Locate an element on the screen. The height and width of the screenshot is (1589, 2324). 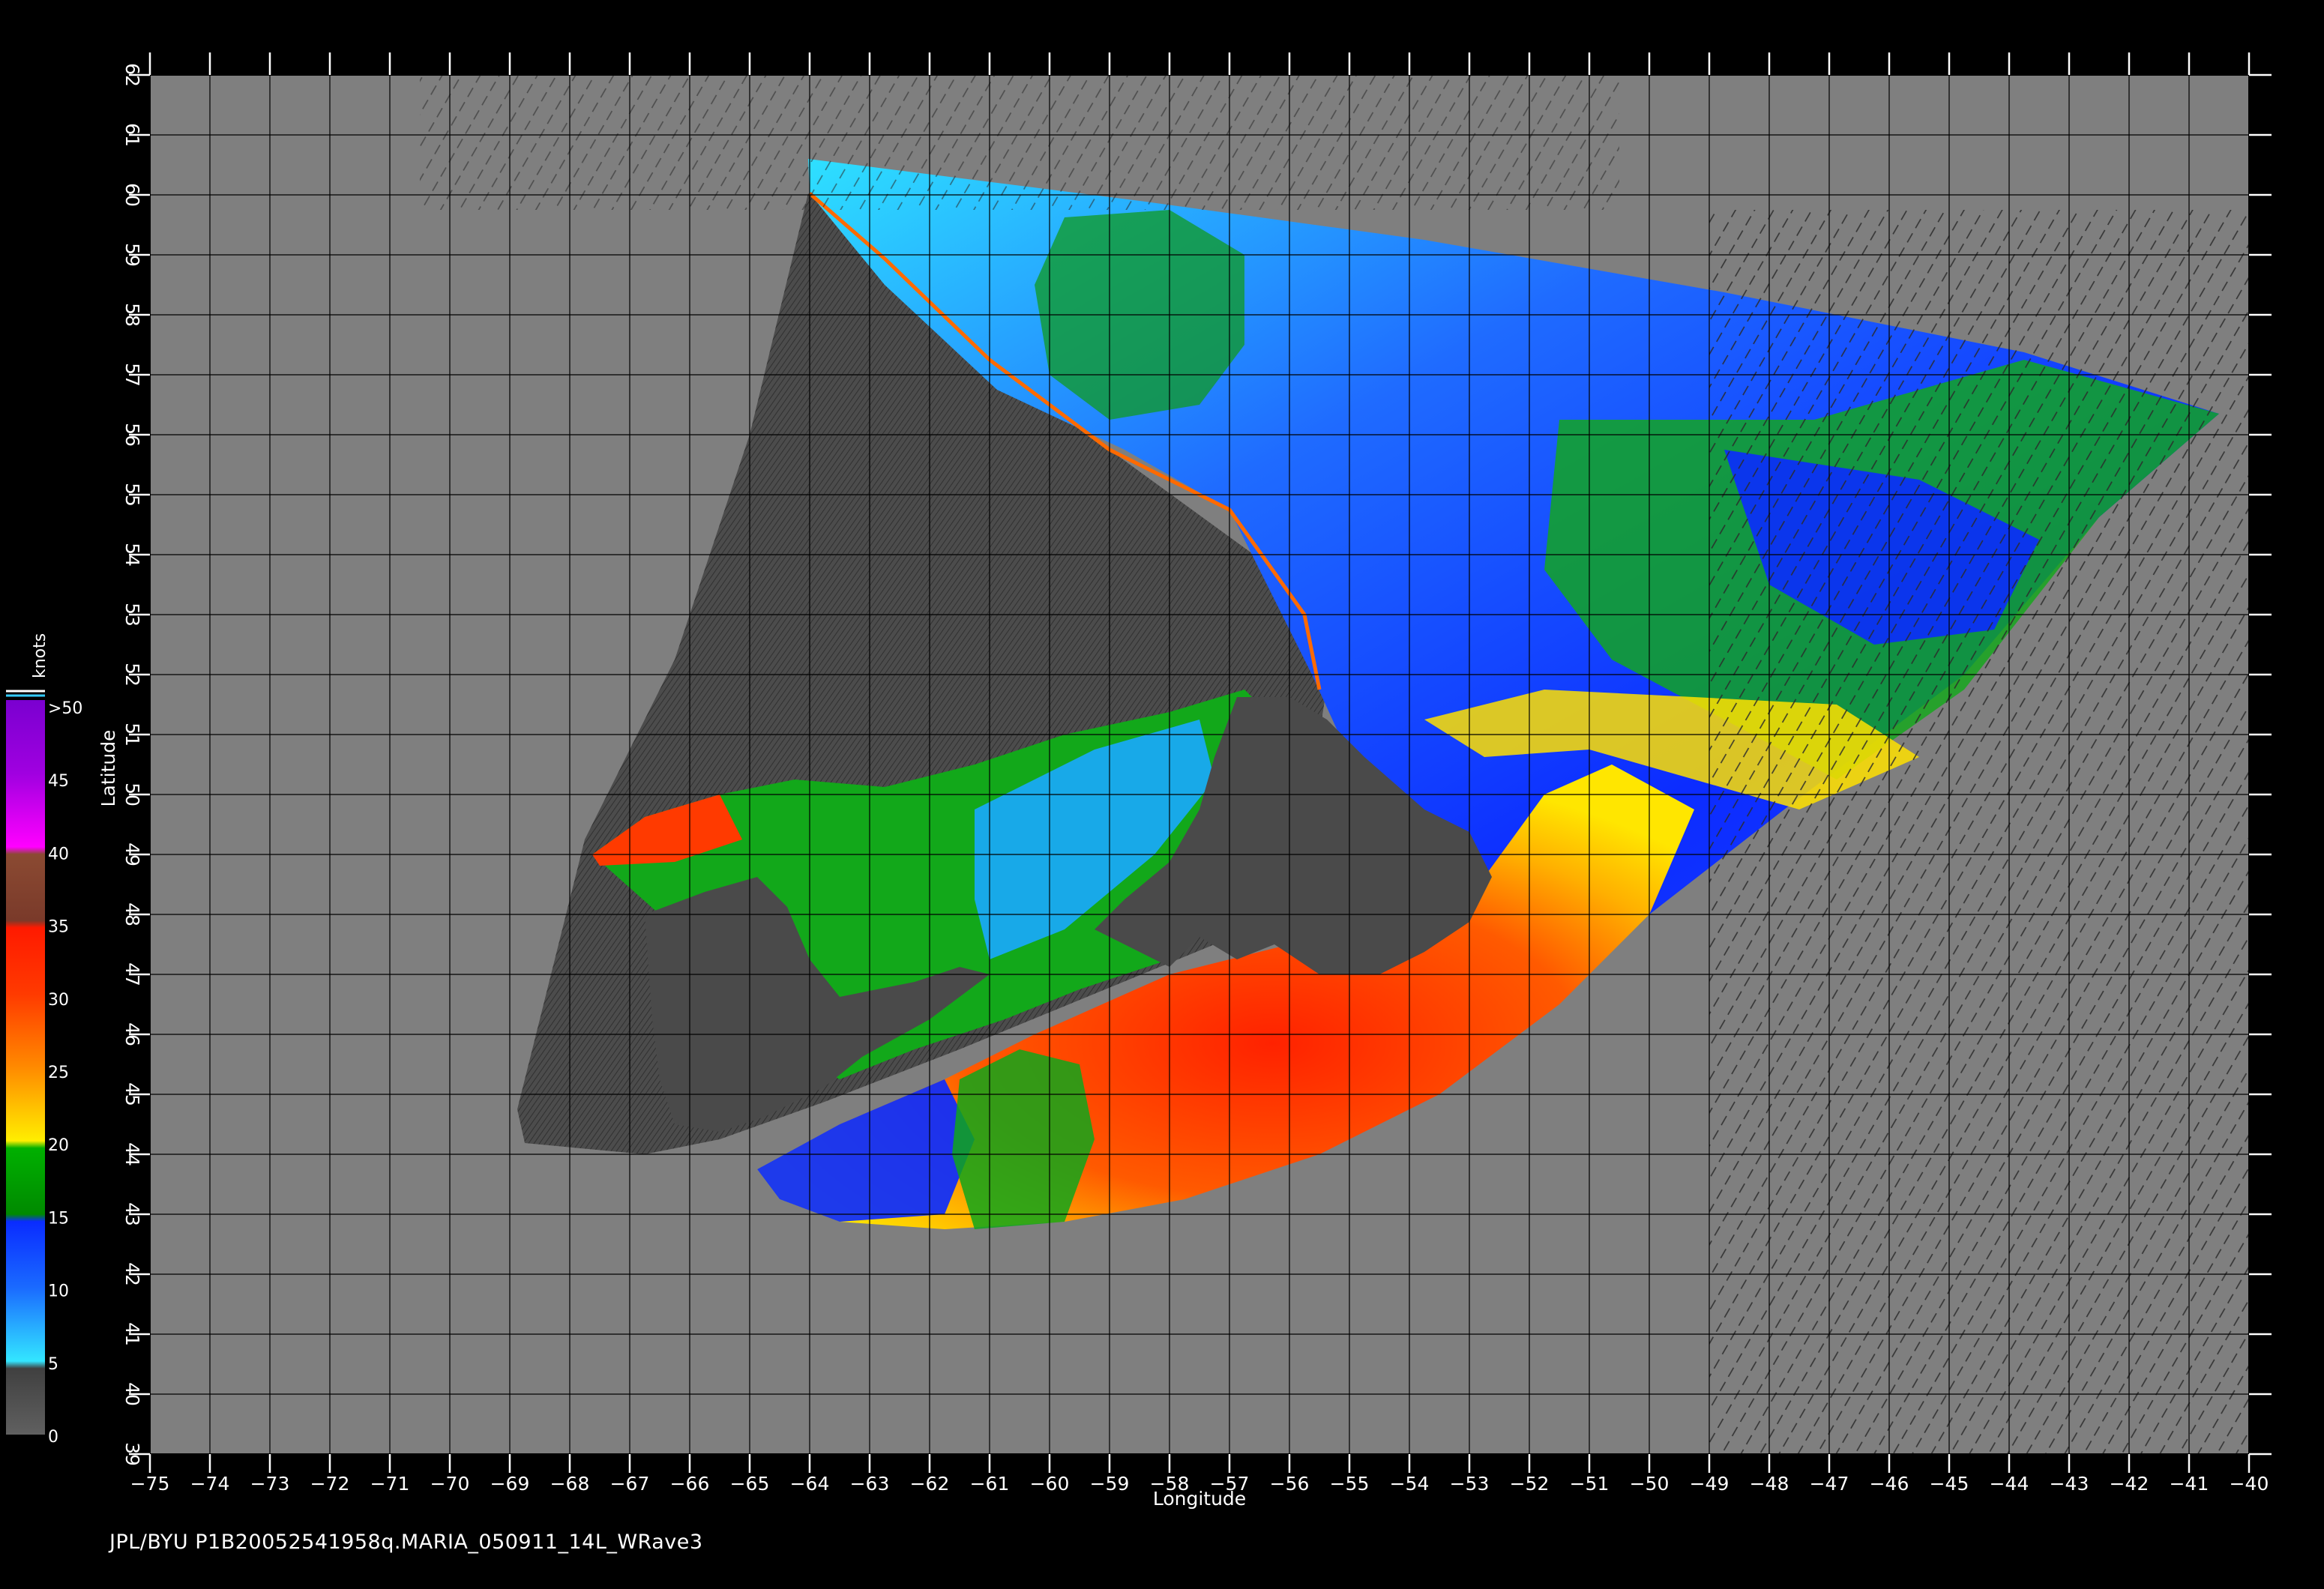
color-legend: knots >50 45 40 35 30 25 20 15 10 5 0 is located at coordinates (44, 1040).